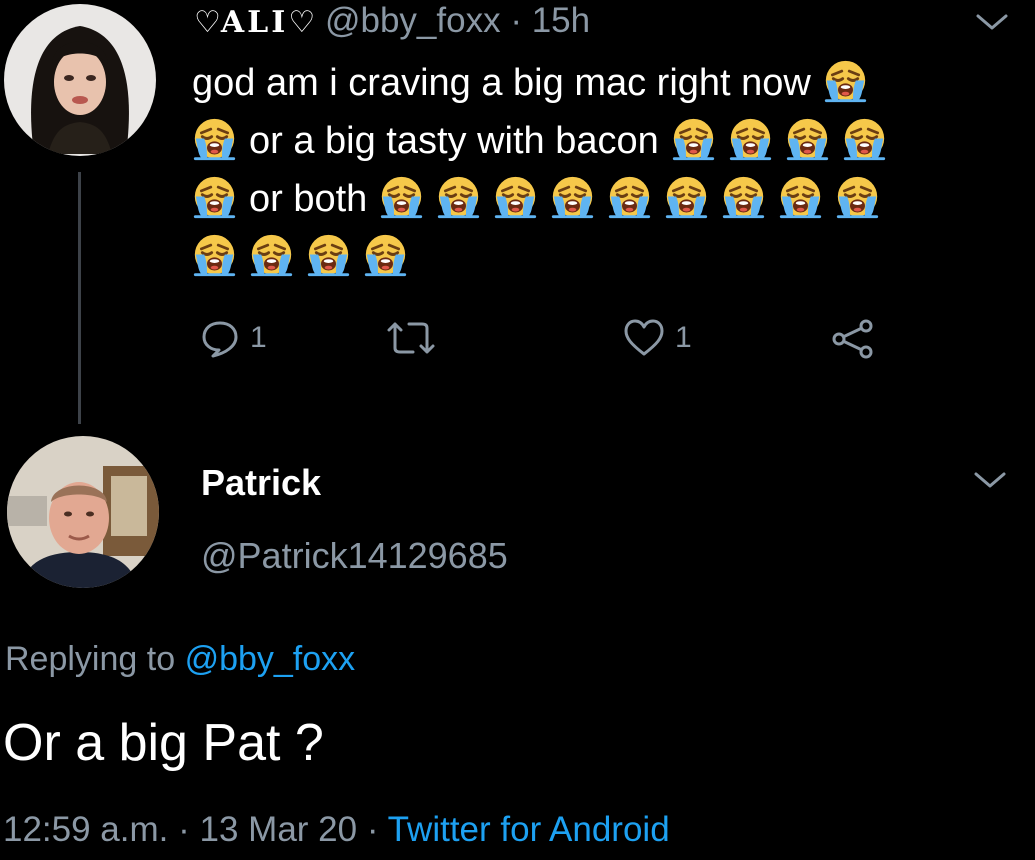 Image resolution: width=1035 pixels, height=860 pixels. What do you see at coordinates (413, 20) in the screenshot?
I see `author-handle: @bby_foxx` at bounding box center [413, 20].